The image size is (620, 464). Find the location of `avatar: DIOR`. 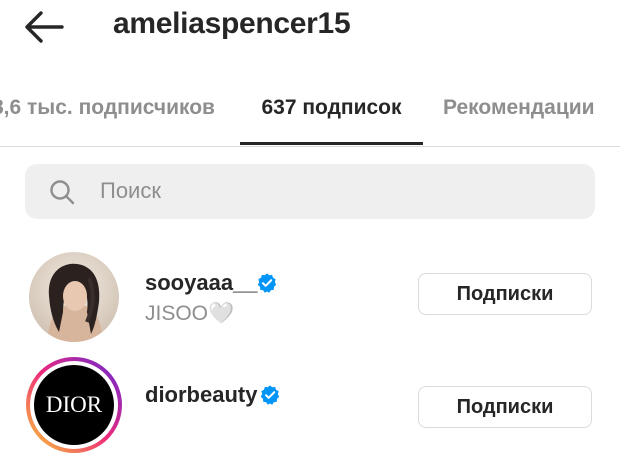

avatar: DIOR is located at coordinates (74, 405).